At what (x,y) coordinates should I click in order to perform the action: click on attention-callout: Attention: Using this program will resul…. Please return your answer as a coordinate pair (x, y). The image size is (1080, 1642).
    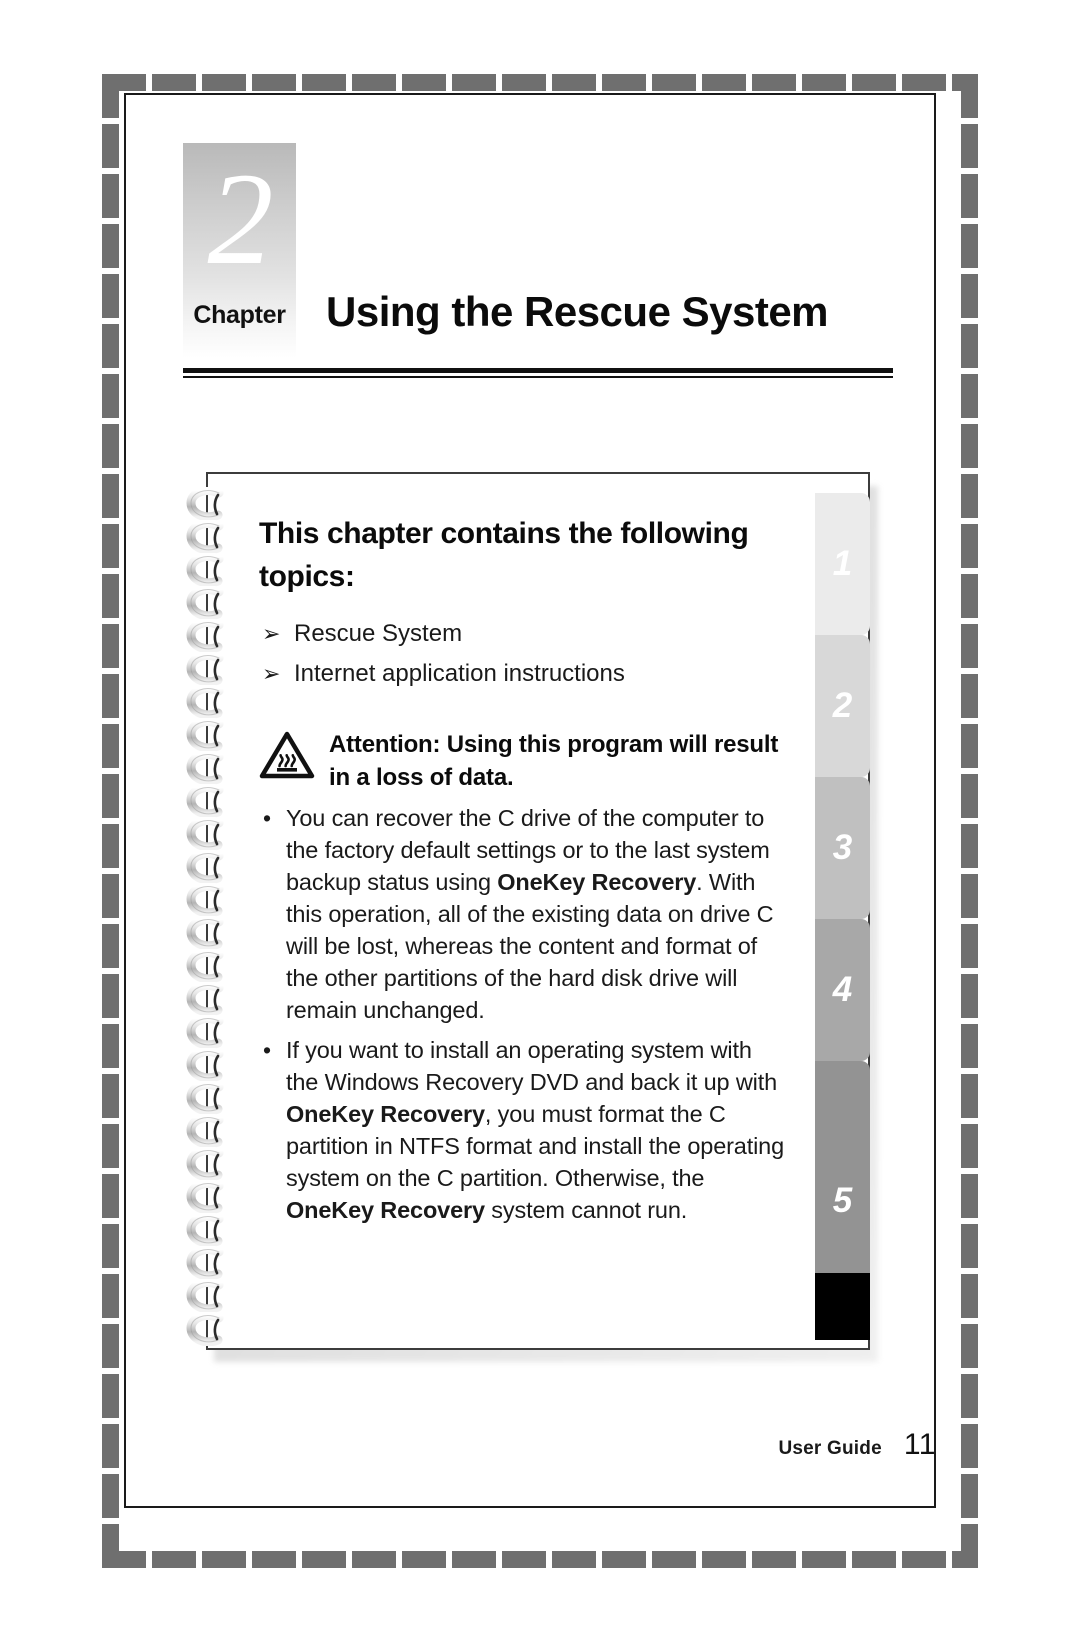
    Looking at the image, I should click on (524, 761).